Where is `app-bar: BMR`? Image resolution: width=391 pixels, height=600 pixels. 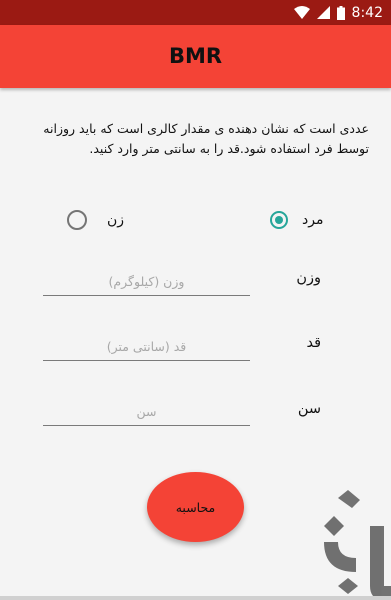
app-bar: BMR is located at coordinates (195, 56).